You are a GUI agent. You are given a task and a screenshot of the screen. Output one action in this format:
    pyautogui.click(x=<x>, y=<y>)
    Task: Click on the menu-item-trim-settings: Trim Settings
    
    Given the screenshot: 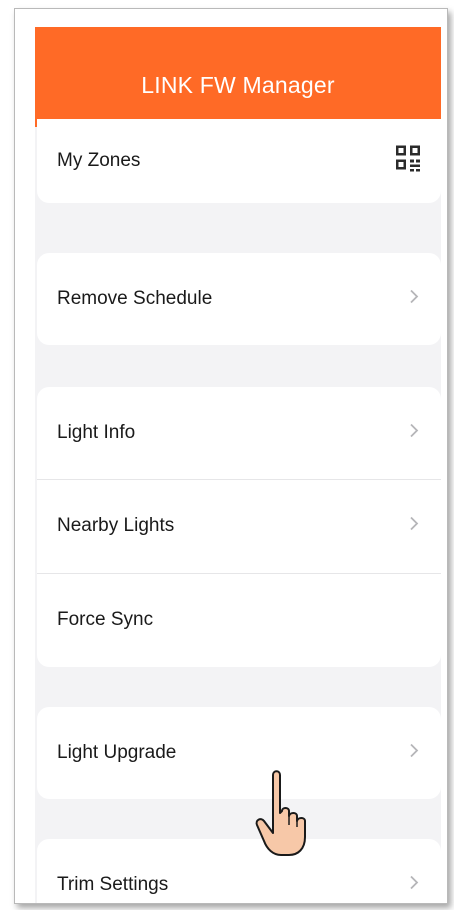 What is the action you would take?
    pyautogui.click(x=239, y=871)
    